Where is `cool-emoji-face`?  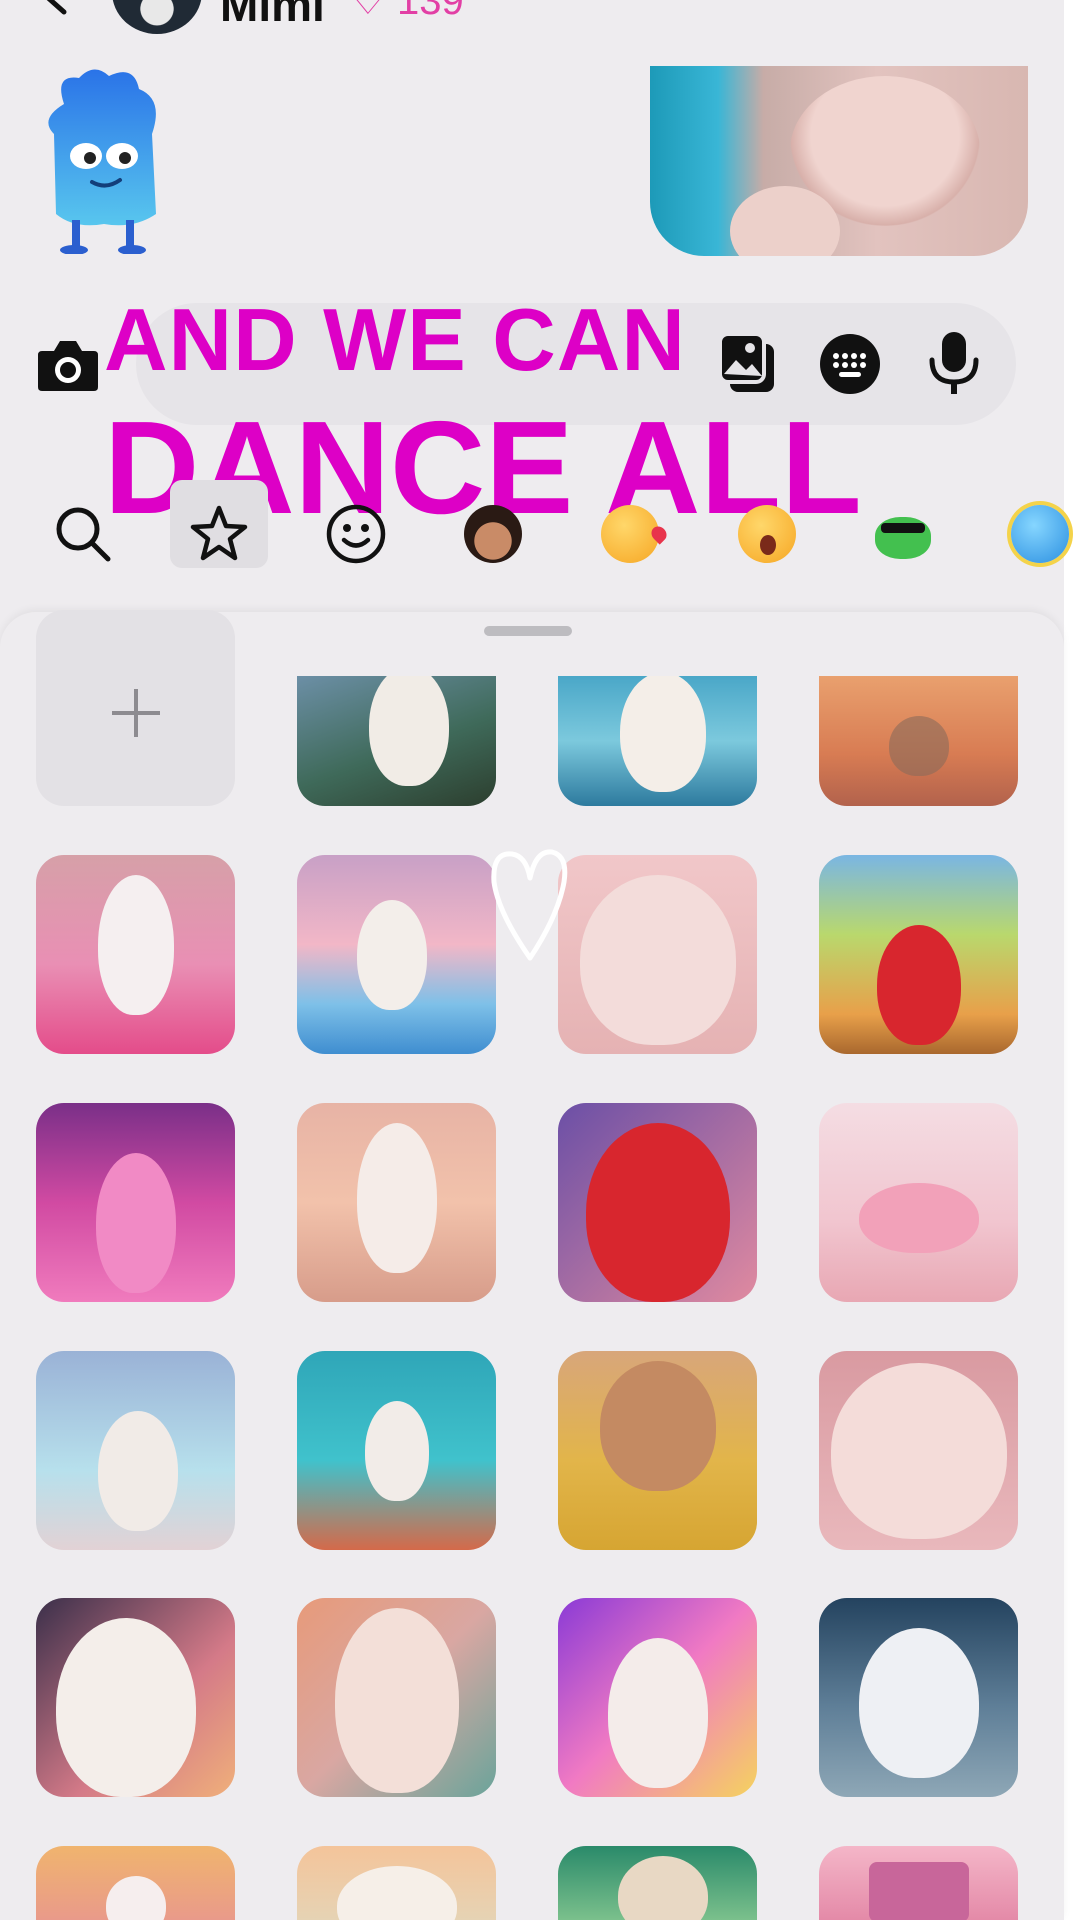 cool-emoji-face is located at coordinates (1040, 534).